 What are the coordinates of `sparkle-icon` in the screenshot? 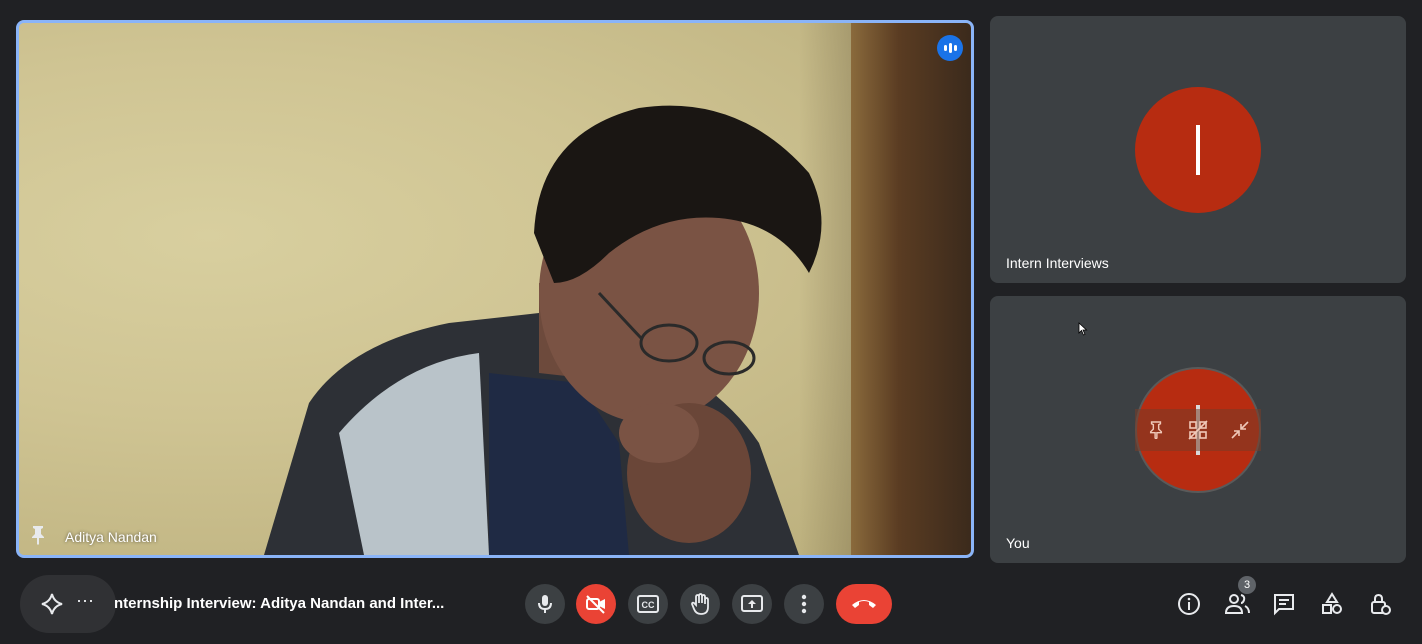 It's located at (52, 604).